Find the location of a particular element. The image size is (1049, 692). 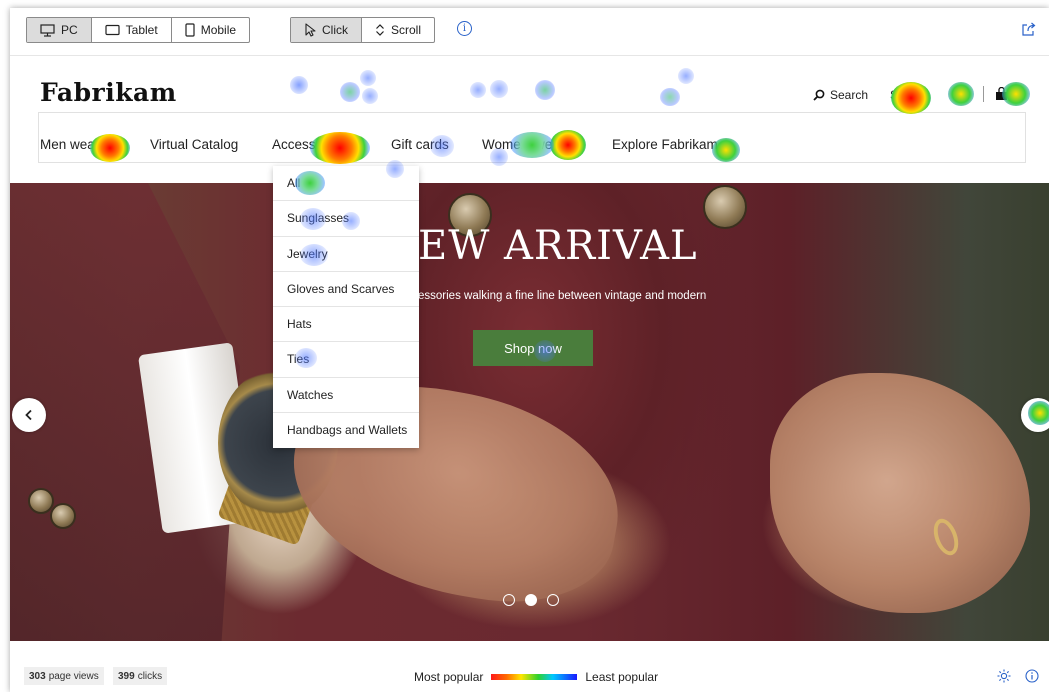

clicks-label: clicks is located at coordinates (150, 676).